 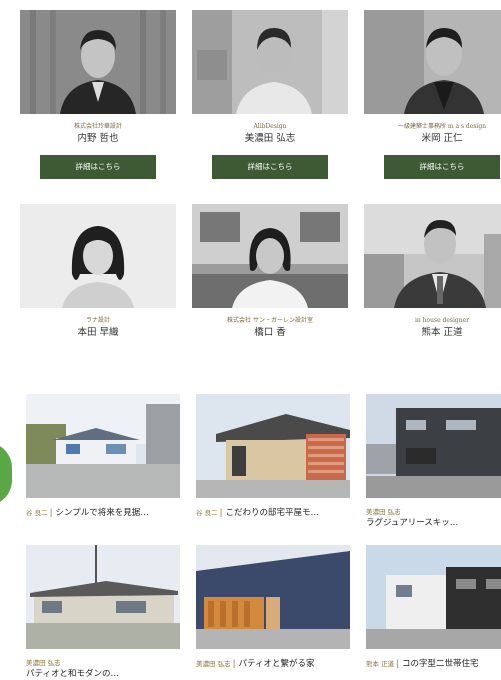 What do you see at coordinates (440, 664) in the screenshot?
I see `work-title: コの字型二世帯住宅` at bounding box center [440, 664].